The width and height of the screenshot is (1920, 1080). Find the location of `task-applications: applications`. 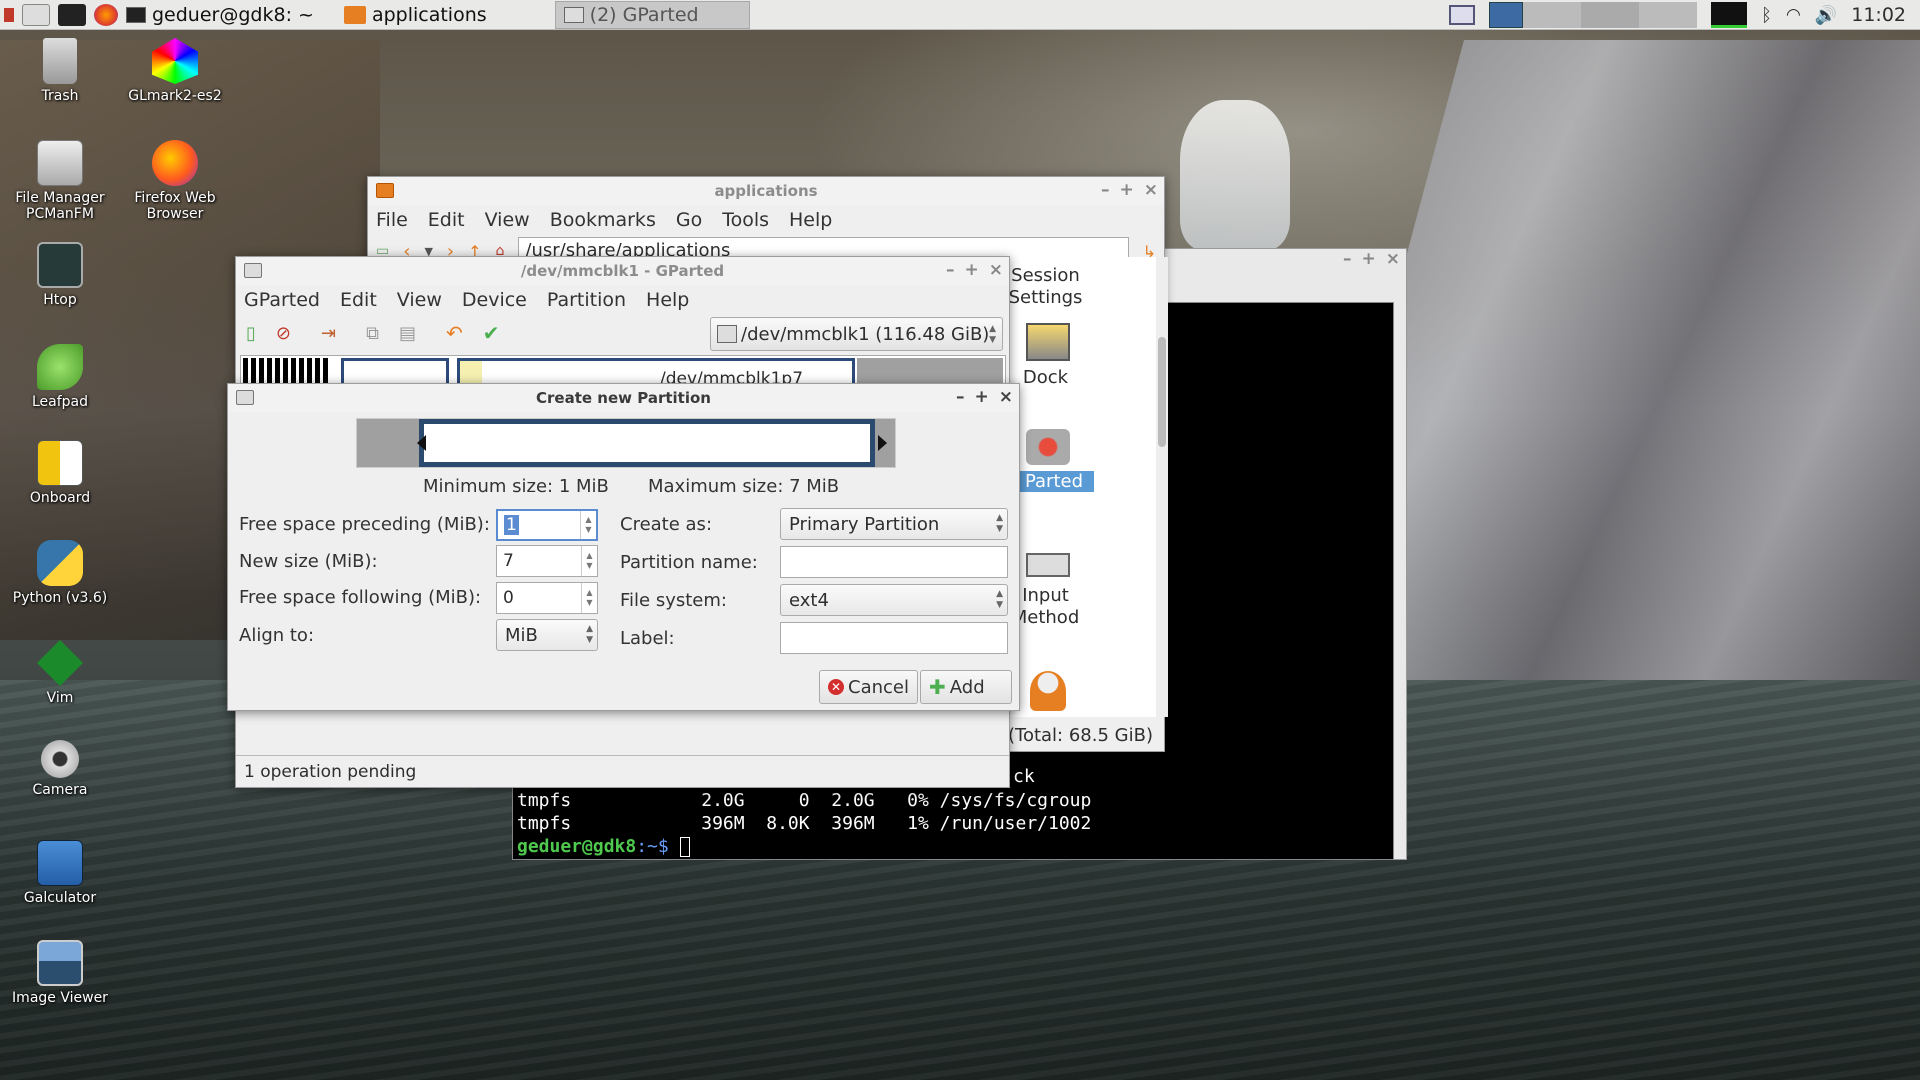

task-applications: applications is located at coordinates (415, 15).